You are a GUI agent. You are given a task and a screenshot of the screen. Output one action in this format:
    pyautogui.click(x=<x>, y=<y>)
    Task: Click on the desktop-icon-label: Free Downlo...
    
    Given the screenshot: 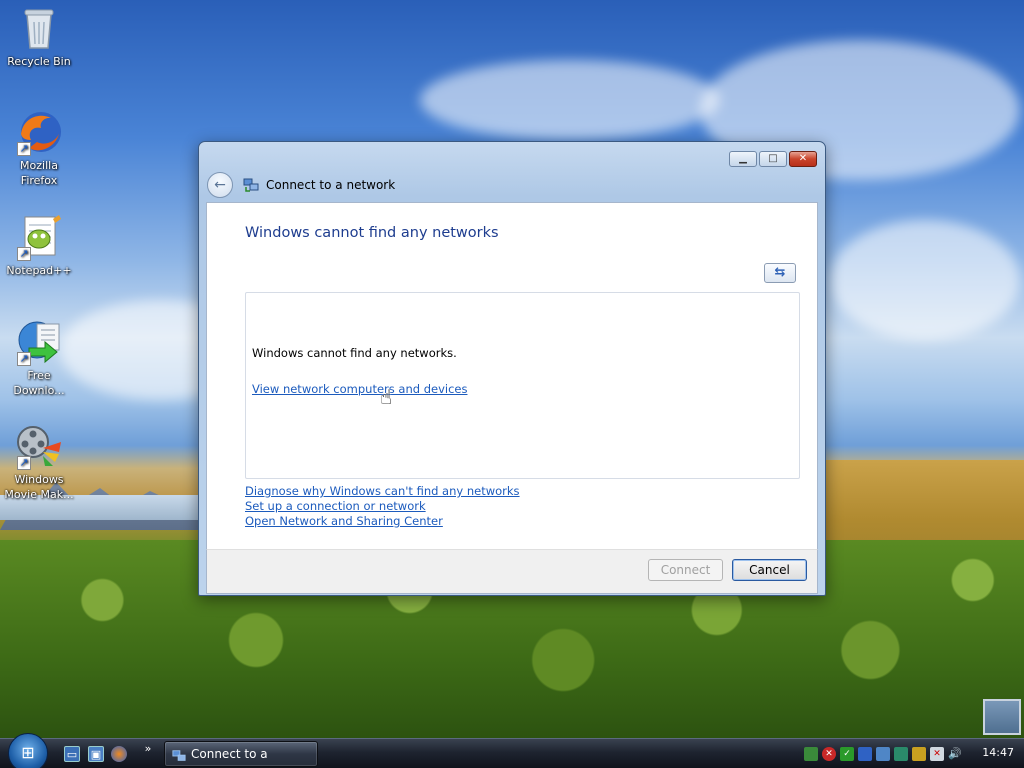 What is the action you would take?
    pyautogui.click(x=39, y=383)
    